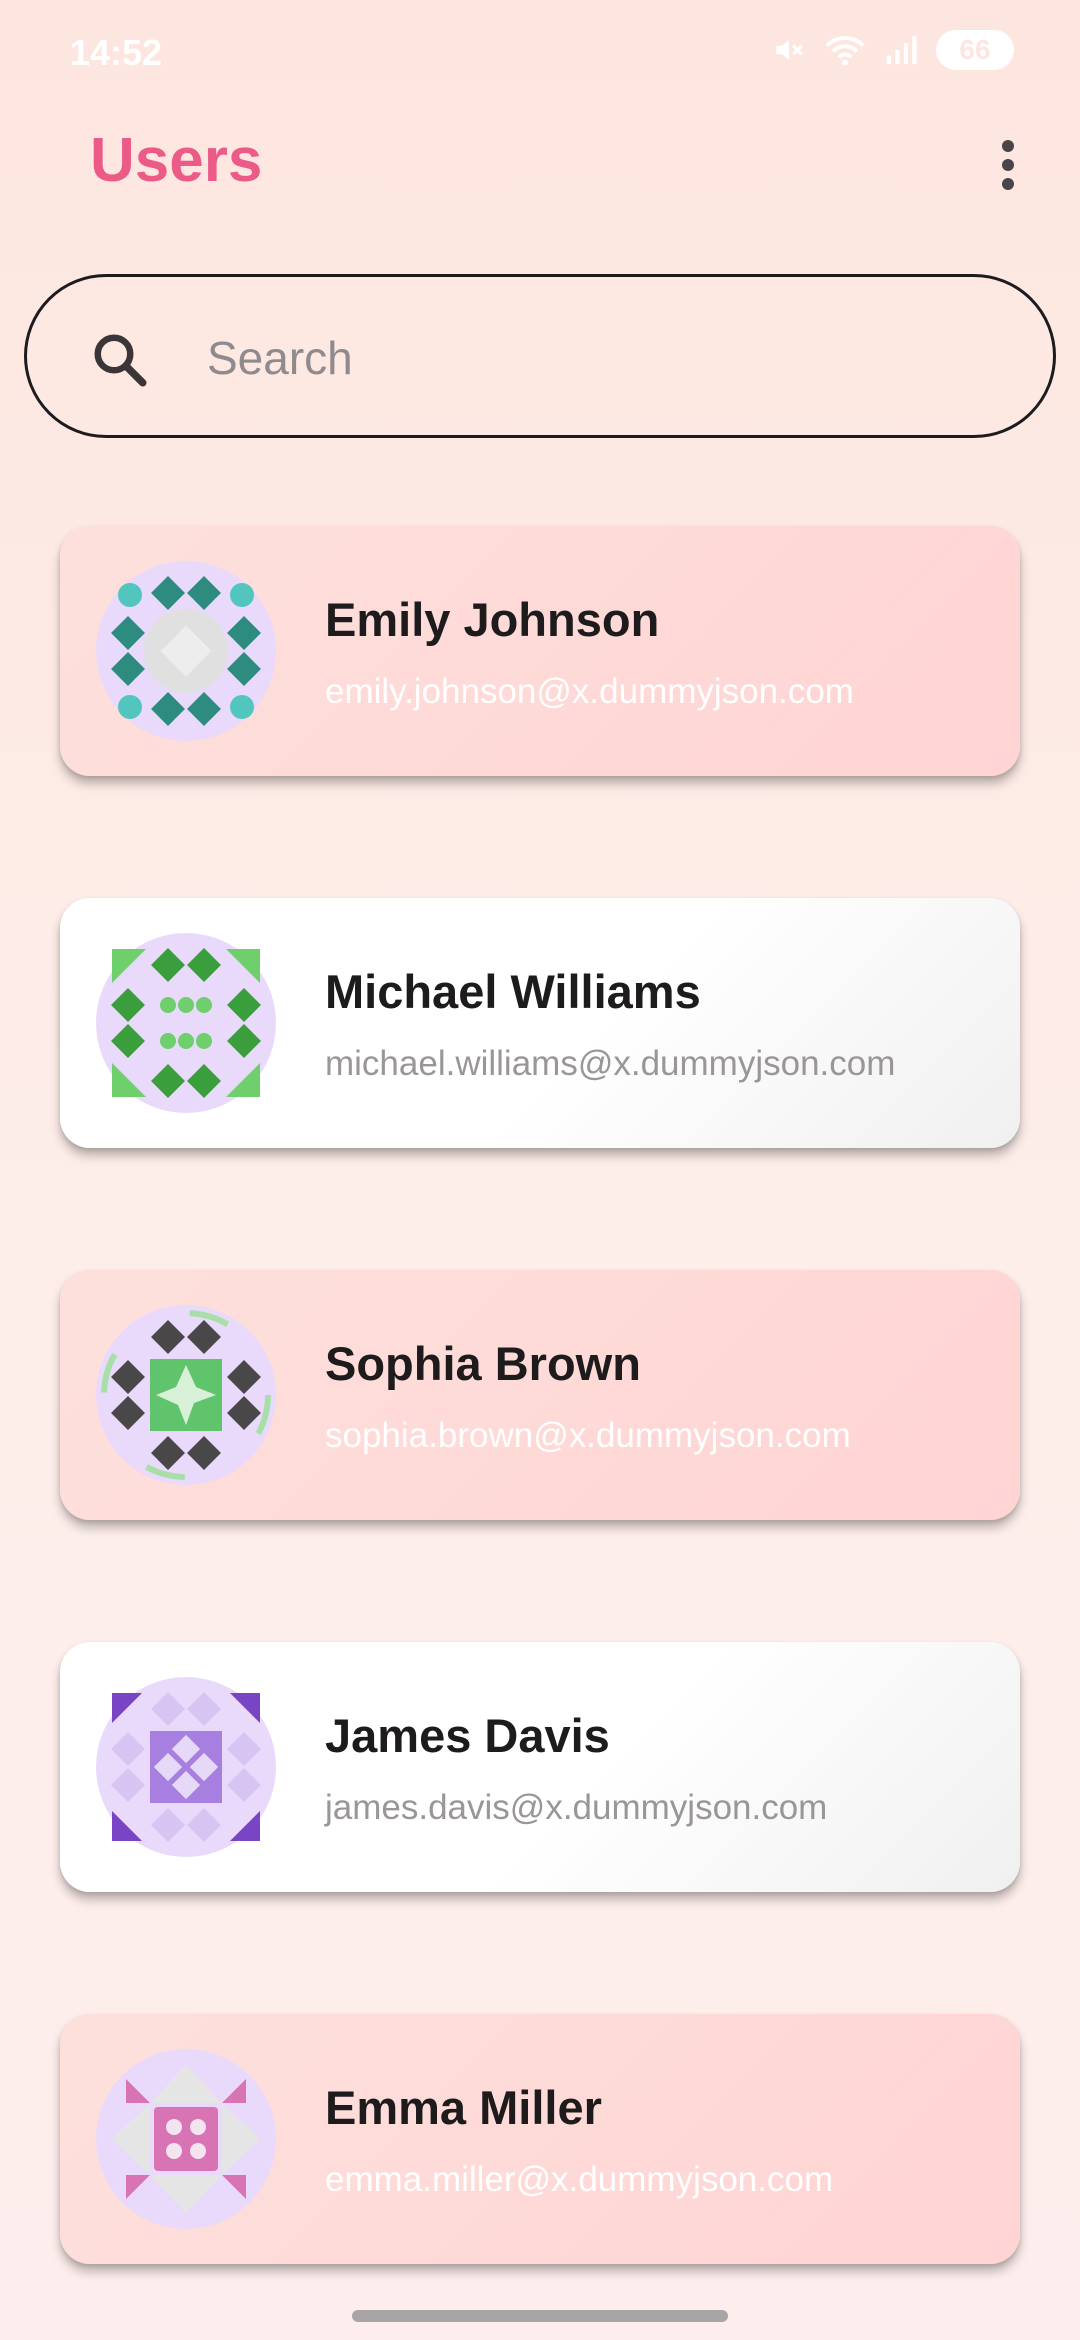 The height and width of the screenshot is (2340, 1080). I want to click on user-email: emma.miller@x.dummyjson.com, so click(579, 2179).